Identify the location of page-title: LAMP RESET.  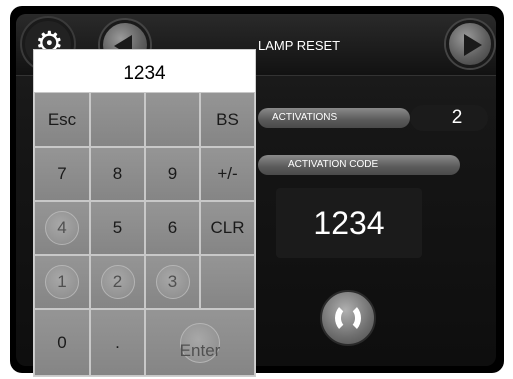
(299, 45).